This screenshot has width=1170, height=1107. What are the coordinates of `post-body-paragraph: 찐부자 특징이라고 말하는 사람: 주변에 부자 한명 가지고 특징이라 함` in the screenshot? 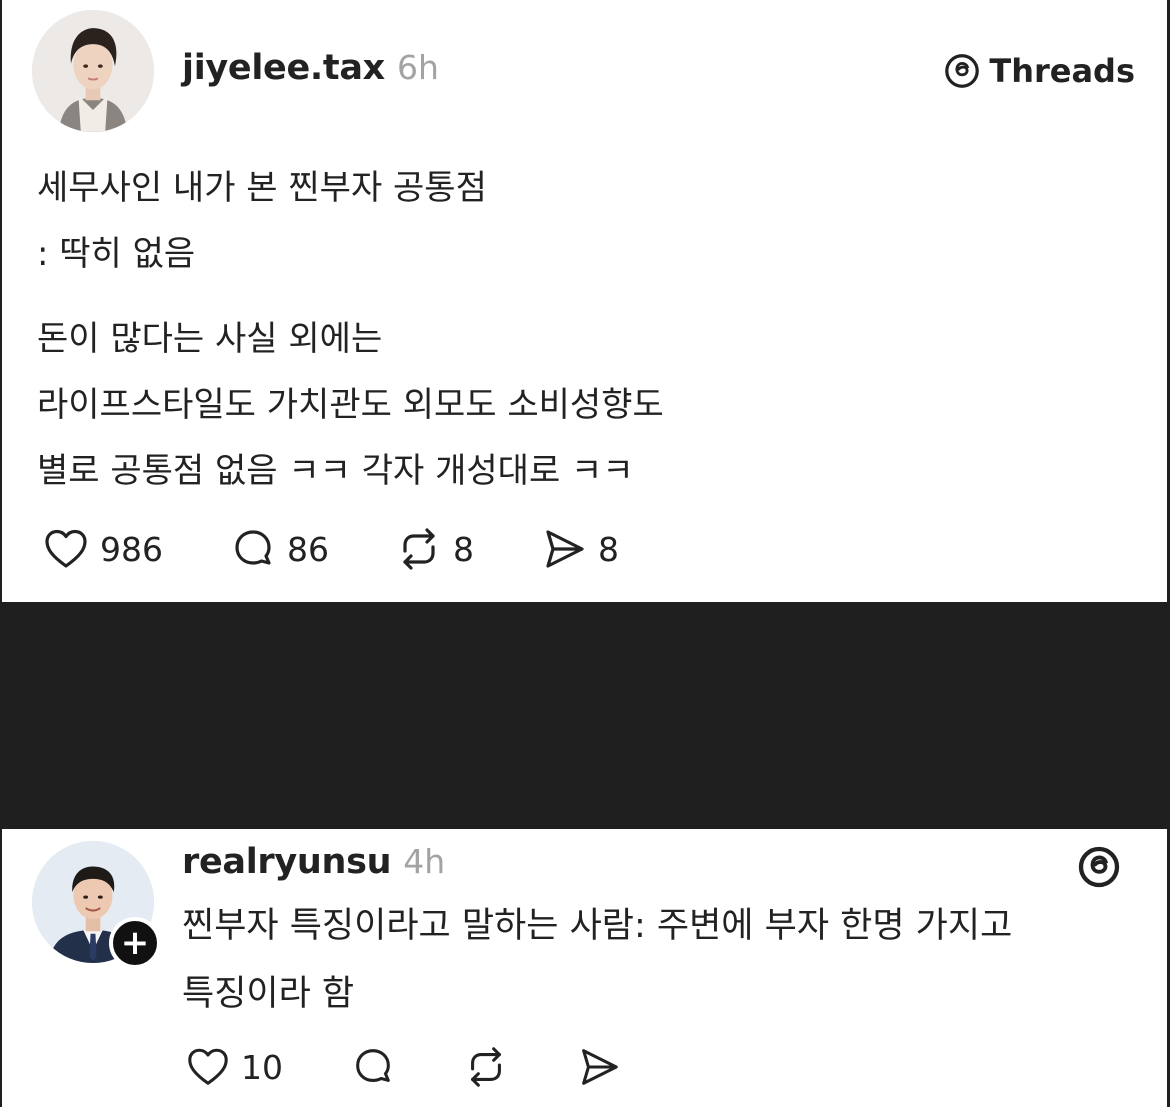 It's located at (597, 960).